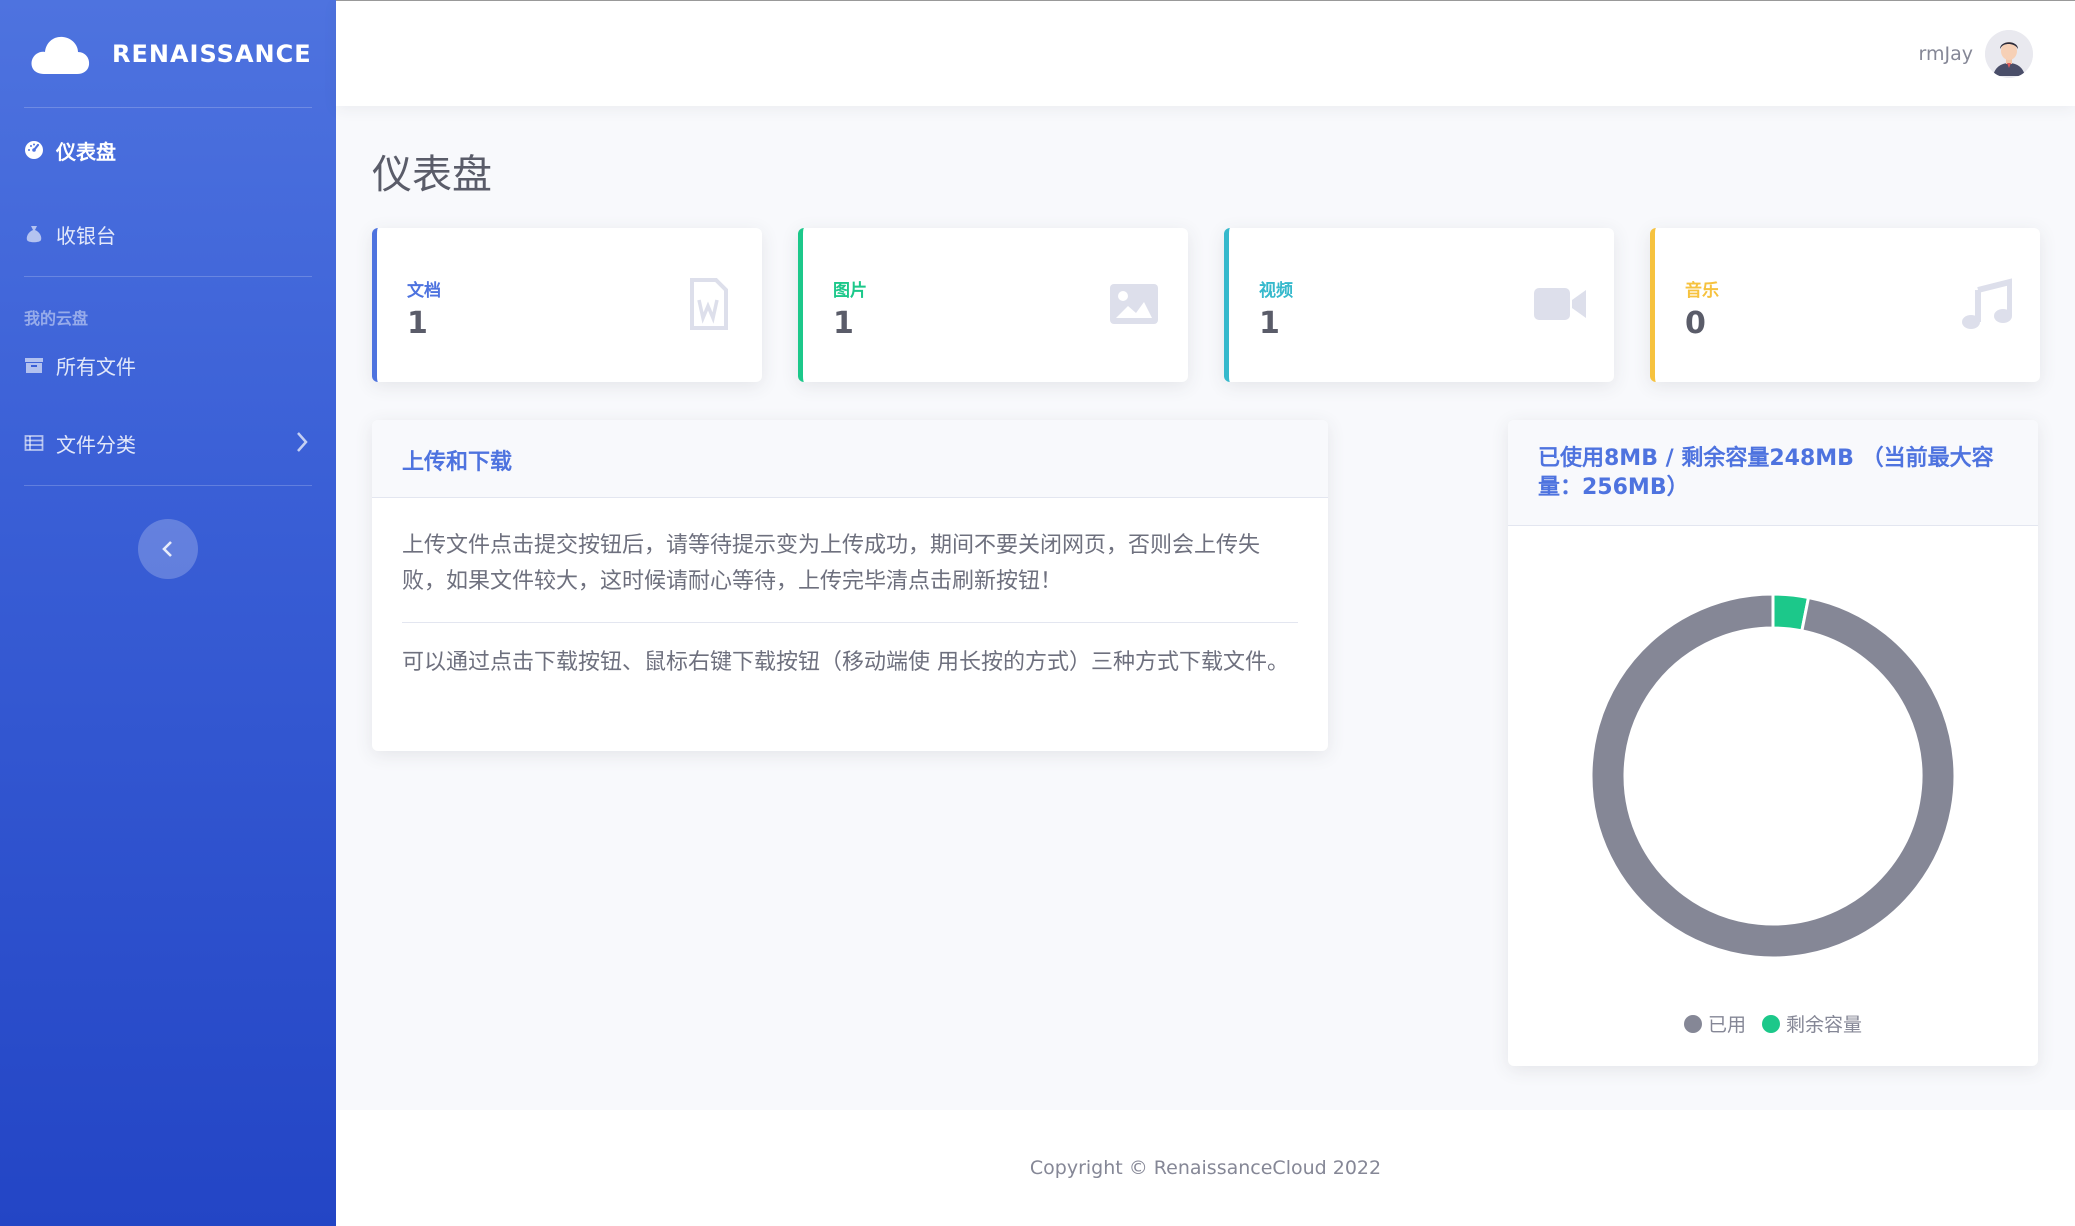  I want to click on sidebar-item-all-files: 所有文件, so click(168, 365).